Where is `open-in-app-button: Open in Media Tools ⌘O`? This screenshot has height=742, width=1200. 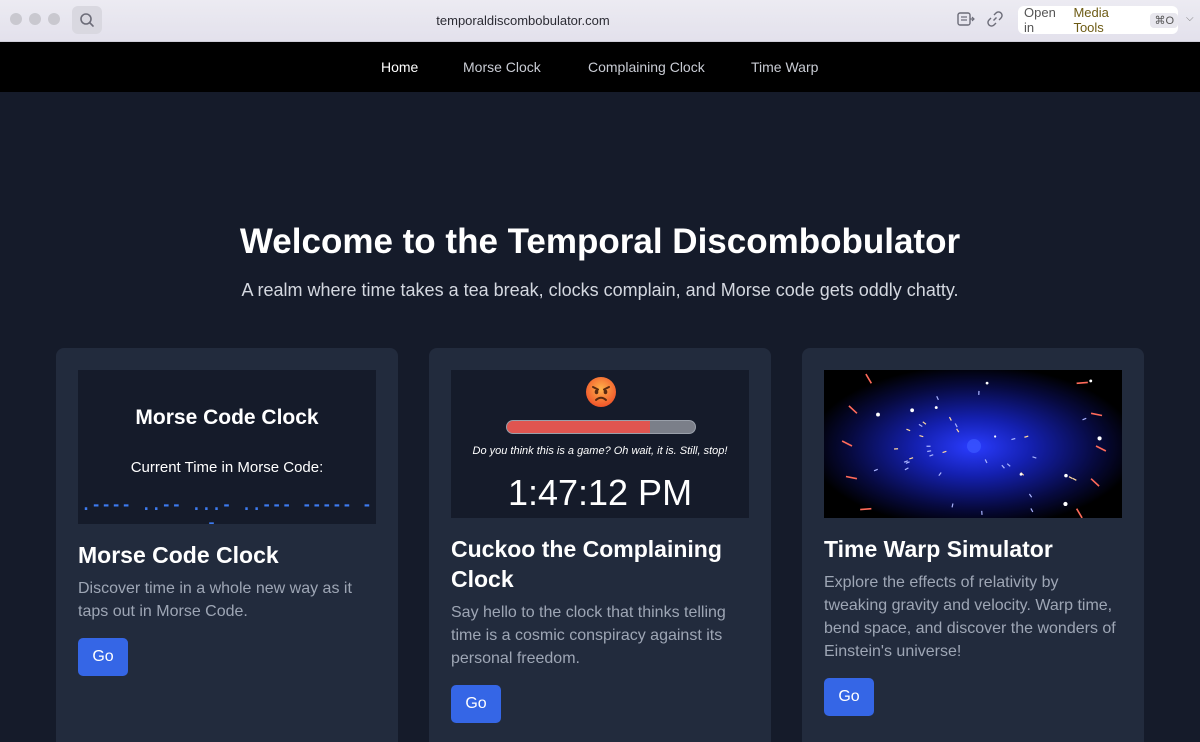 open-in-app-button: Open in Media Tools ⌘O is located at coordinates (1098, 20).